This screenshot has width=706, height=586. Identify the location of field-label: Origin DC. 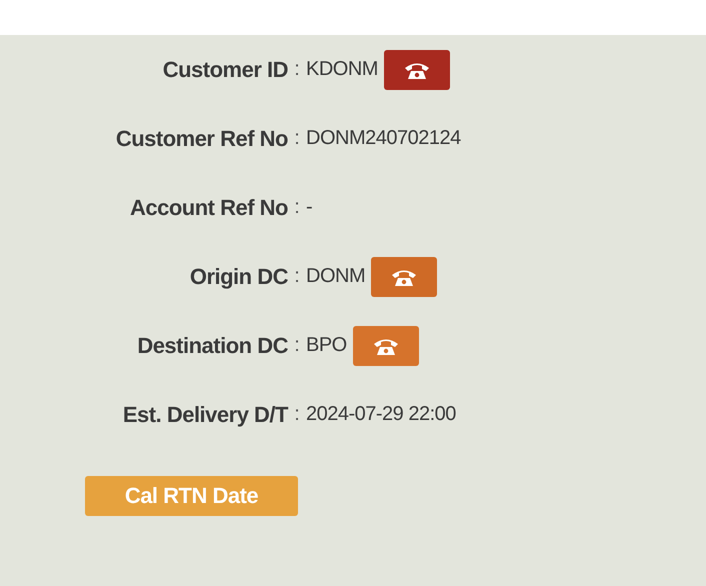
(238, 276).